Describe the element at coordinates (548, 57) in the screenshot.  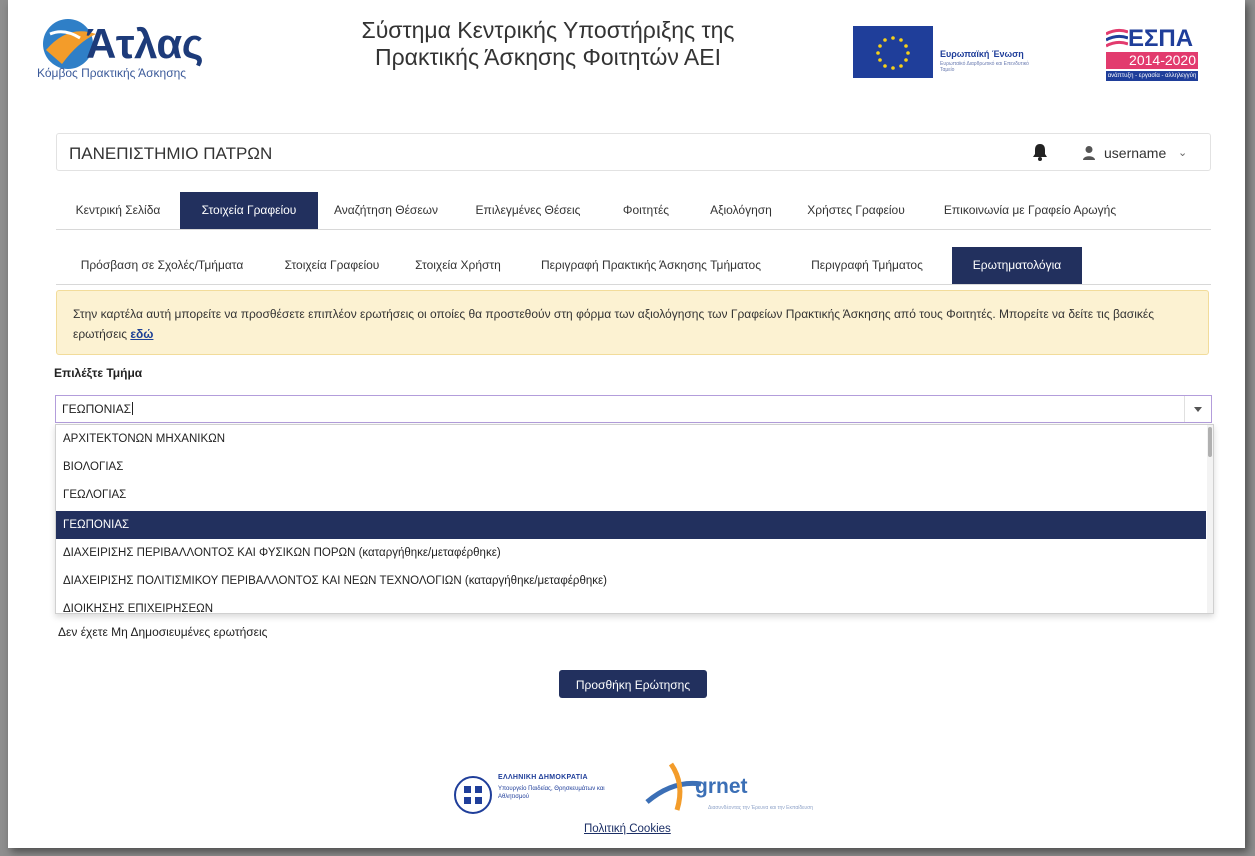
I see `system-title-line2: Πρακτικής Άσκησης Φοιτητών ΑΕΙ` at that location.